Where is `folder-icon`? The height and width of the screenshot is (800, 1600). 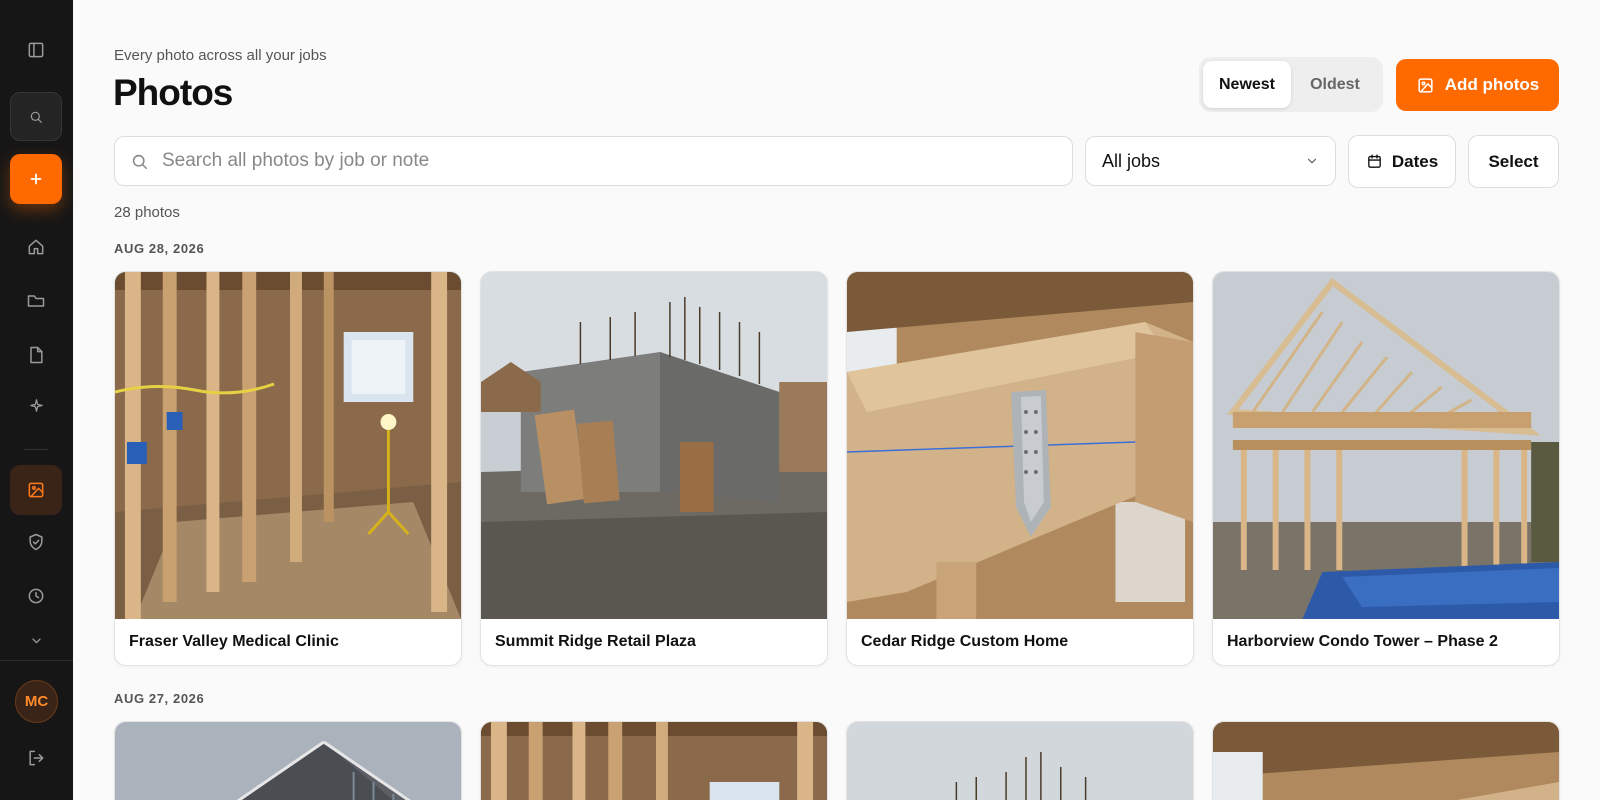 folder-icon is located at coordinates (36, 301).